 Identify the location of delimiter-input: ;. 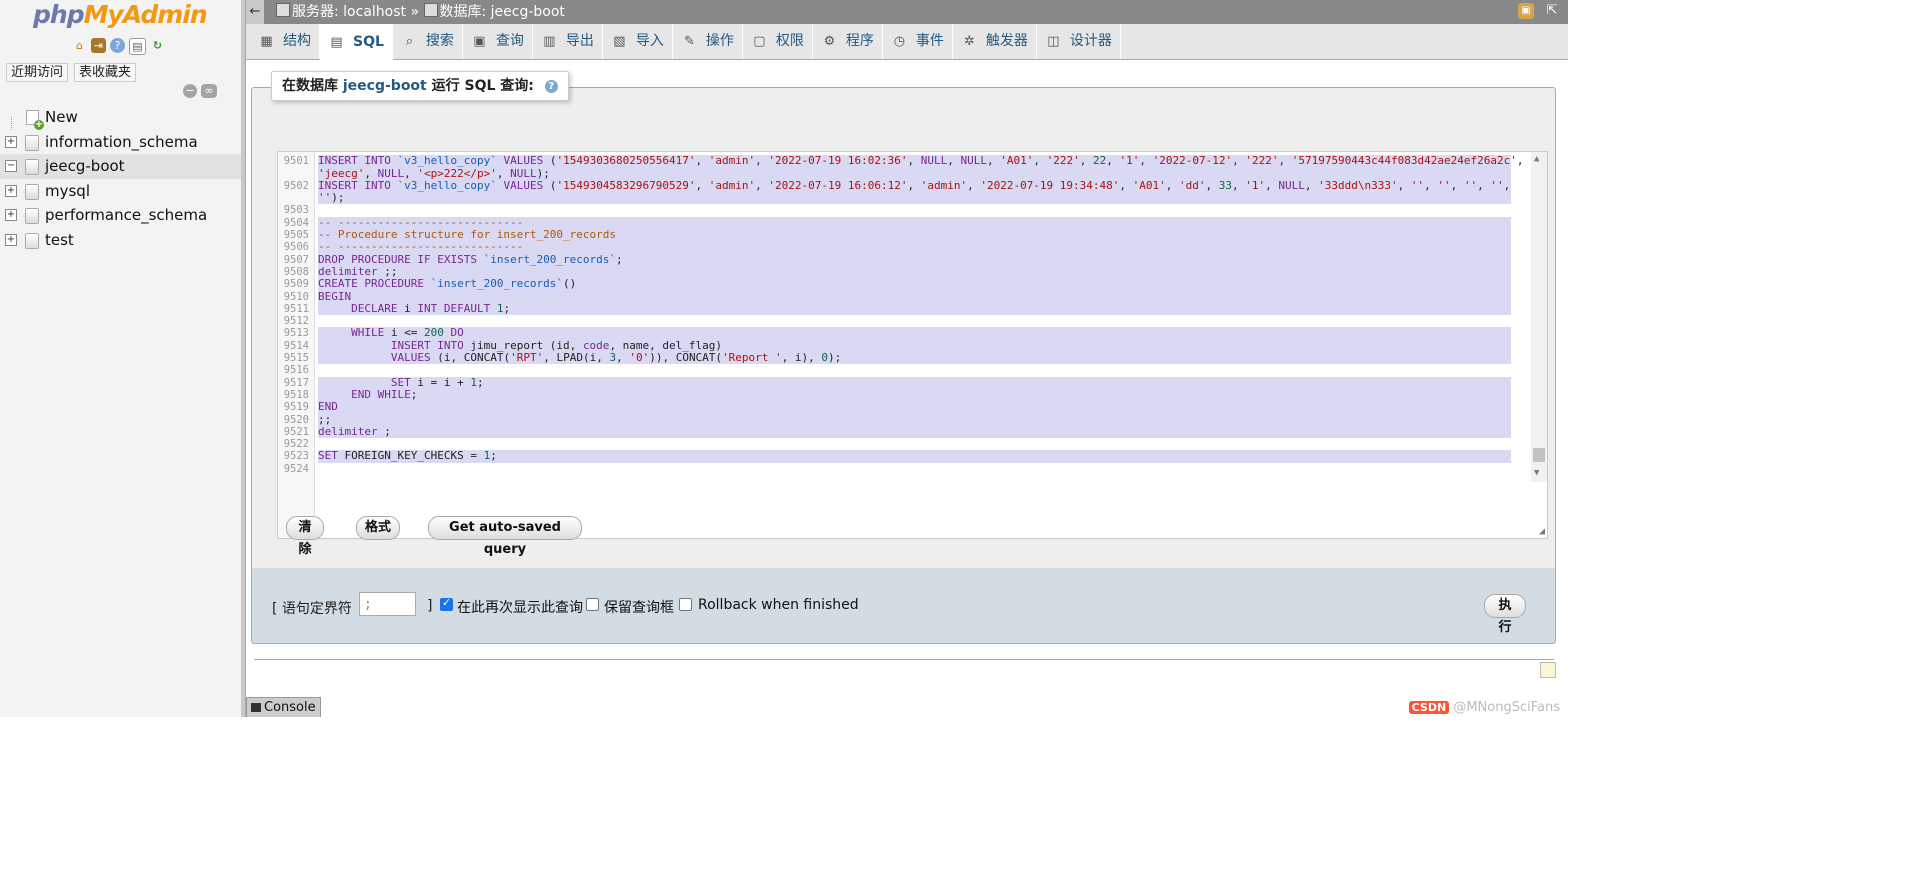
(387, 604).